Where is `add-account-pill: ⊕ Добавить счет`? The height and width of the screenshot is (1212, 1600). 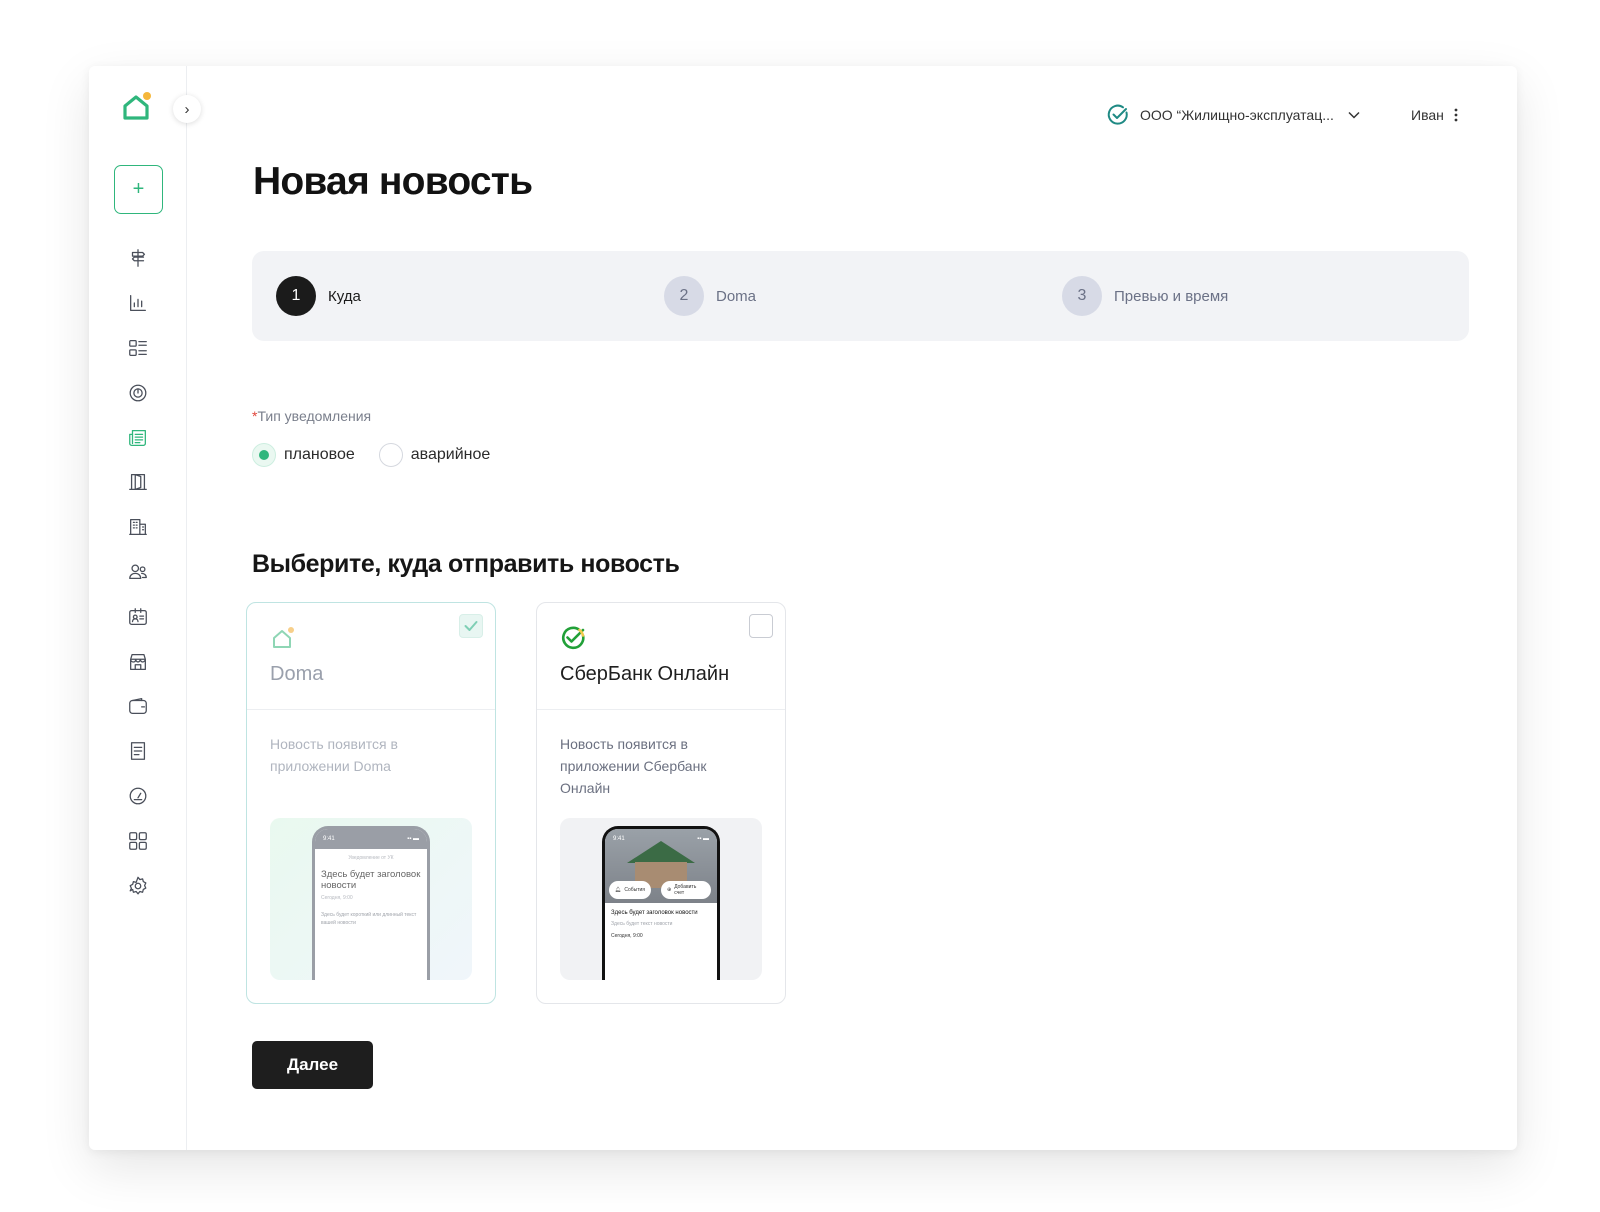
add-account-pill: ⊕ Добавить счет is located at coordinates (686, 890).